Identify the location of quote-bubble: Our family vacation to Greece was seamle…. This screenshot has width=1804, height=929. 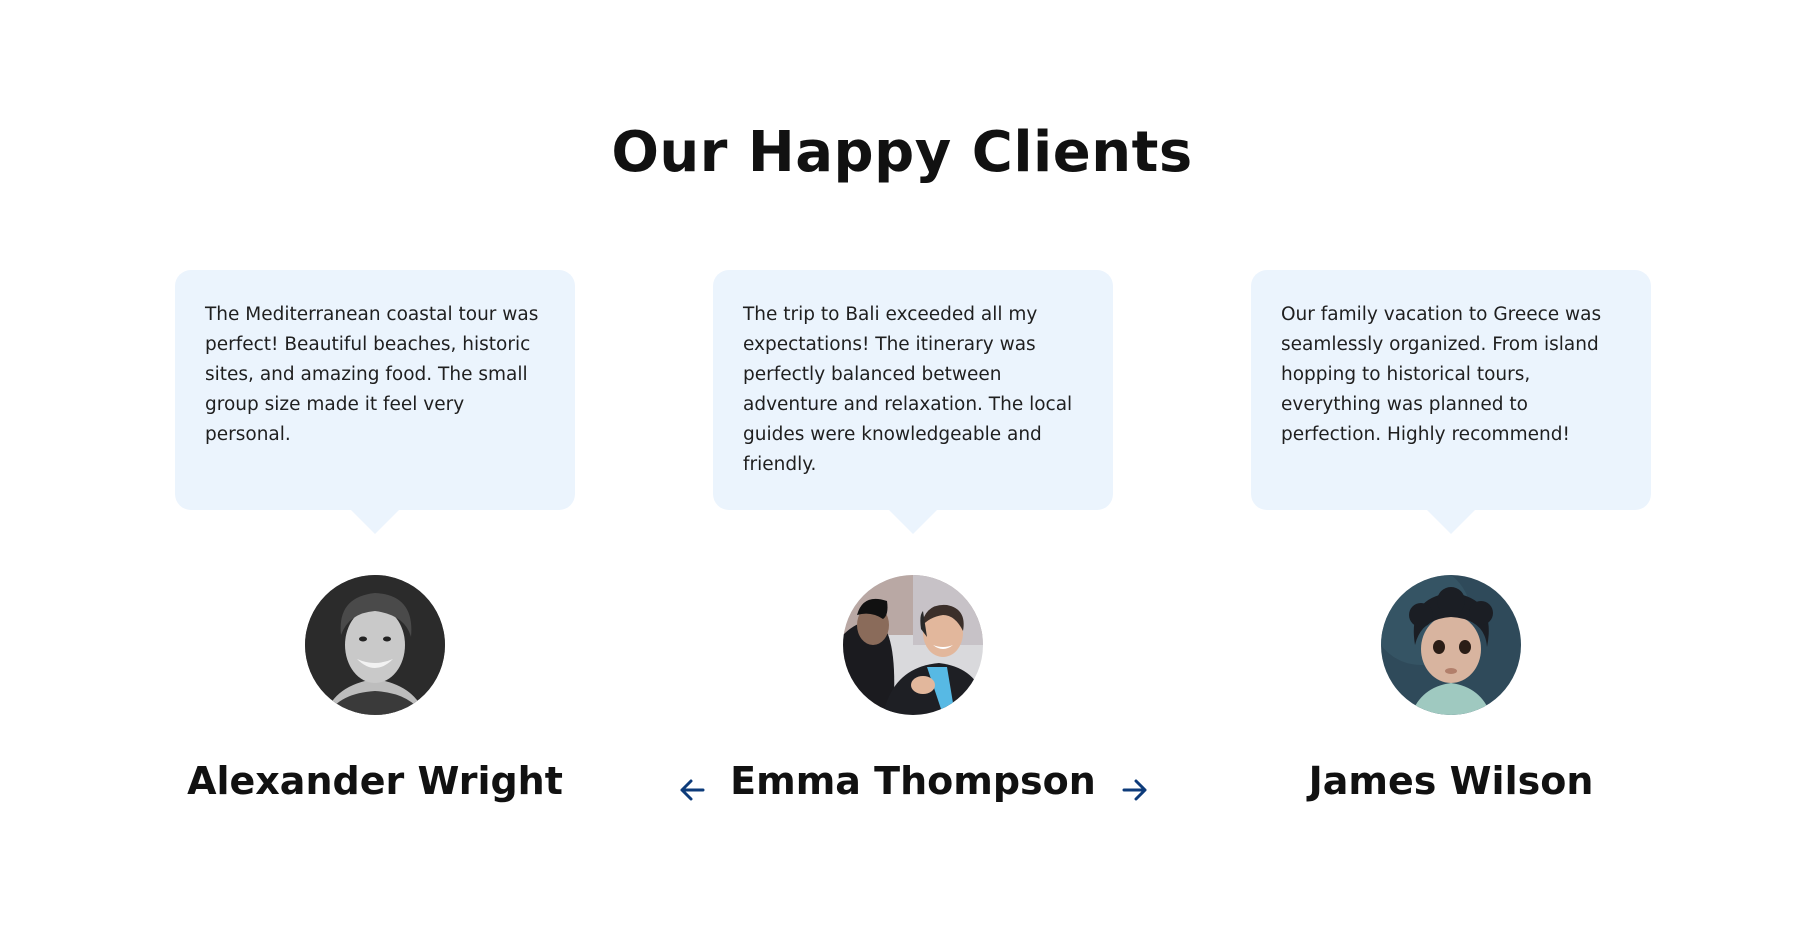
(1451, 402).